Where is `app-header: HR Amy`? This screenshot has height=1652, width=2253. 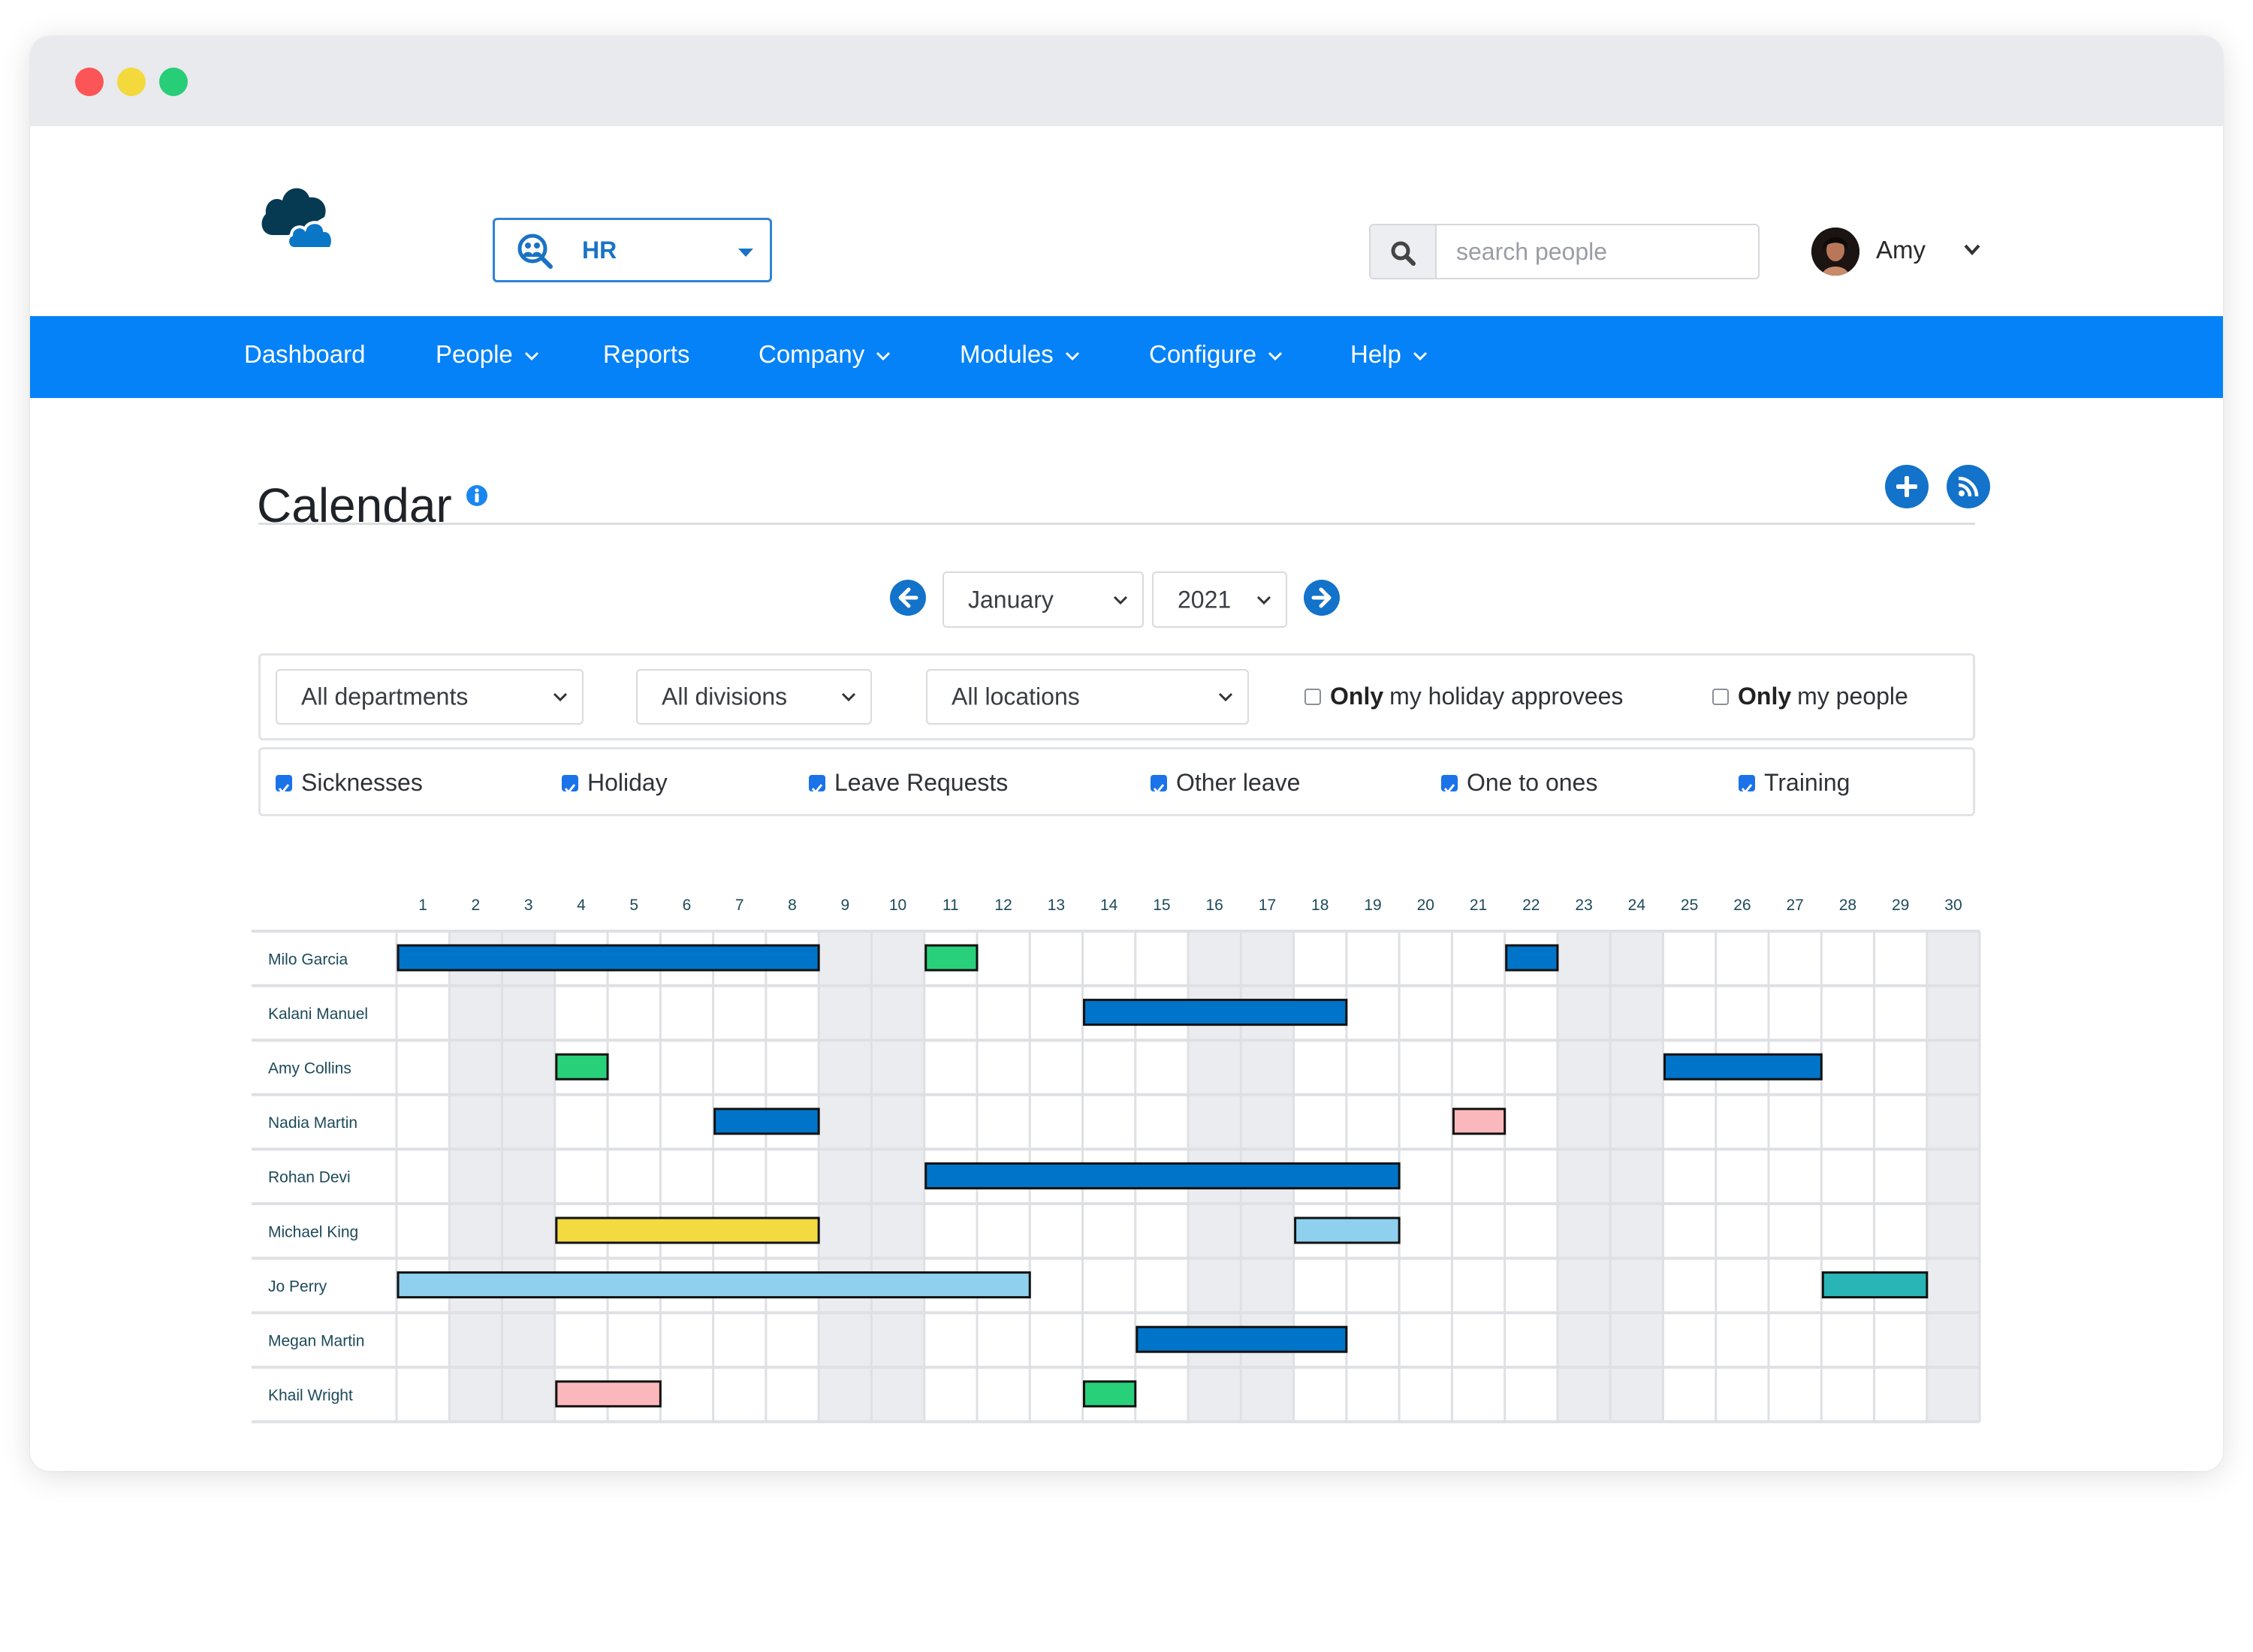
app-header: HR Amy is located at coordinates (1126, 221).